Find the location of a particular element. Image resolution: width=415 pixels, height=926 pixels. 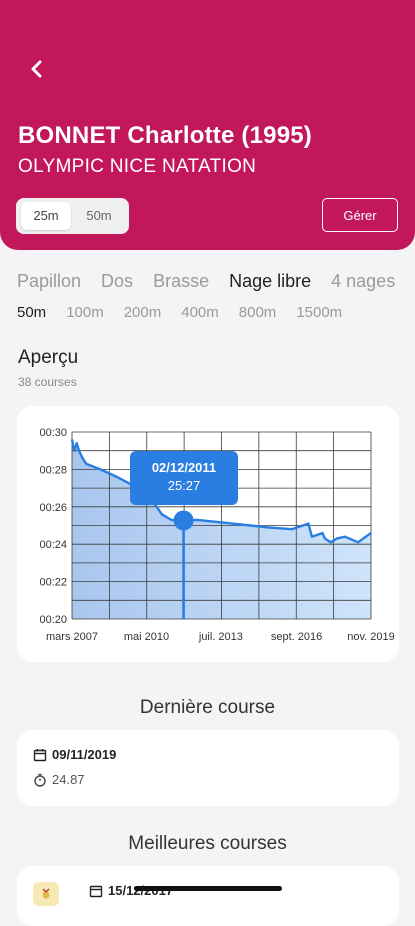

best-races-heading: Meilleures courses is located at coordinates (207, 843).